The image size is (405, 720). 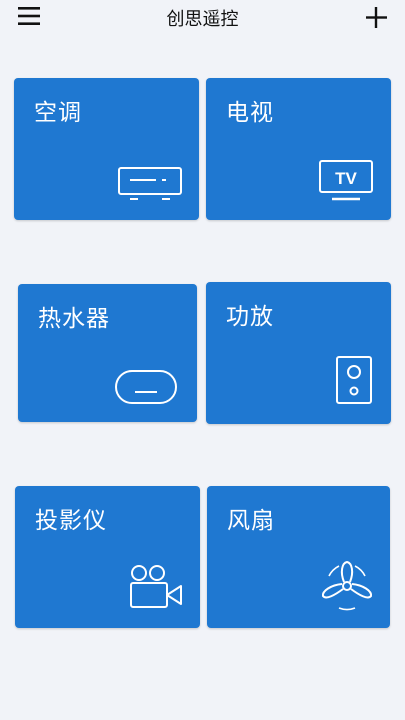 I want to click on page-title: 创思遥控, so click(x=202, y=19).